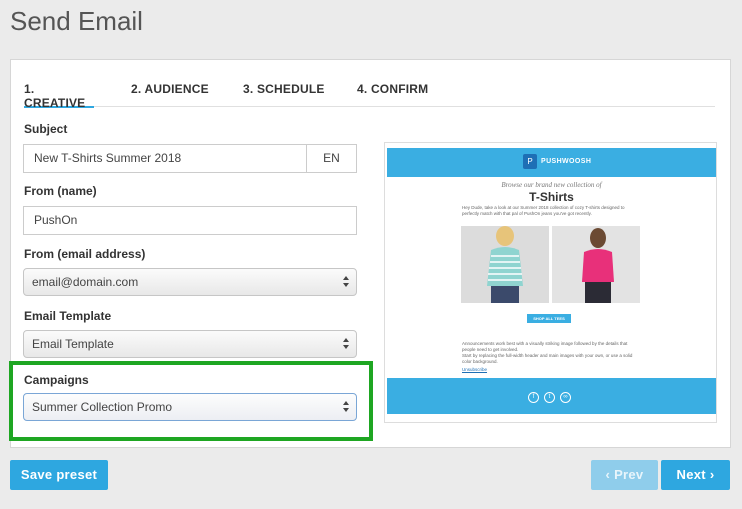 Image resolution: width=742 pixels, height=509 pixels. What do you see at coordinates (190, 344) in the screenshot?
I see `email-template-select: Email Template` at bounding box center [190, 344].